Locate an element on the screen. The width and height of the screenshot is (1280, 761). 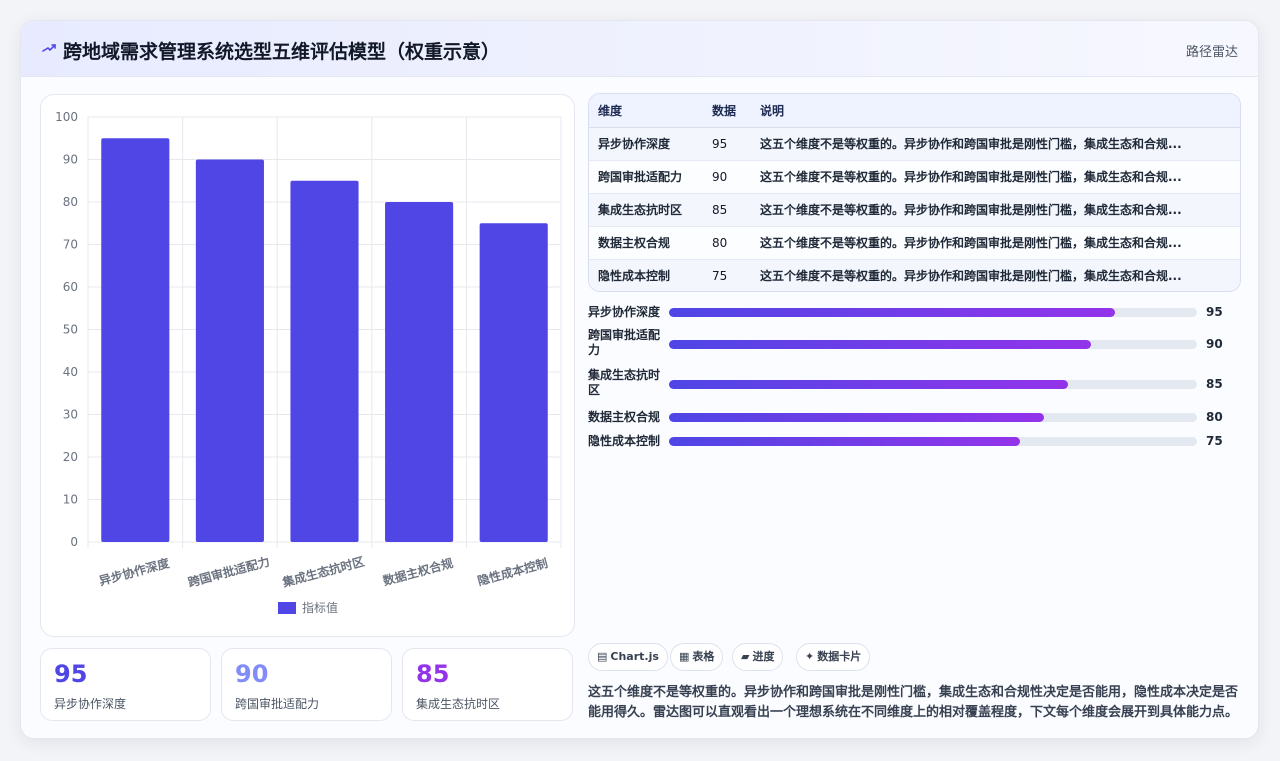
chip-table: ▦ 表格 is located at coordinates (697, 657).